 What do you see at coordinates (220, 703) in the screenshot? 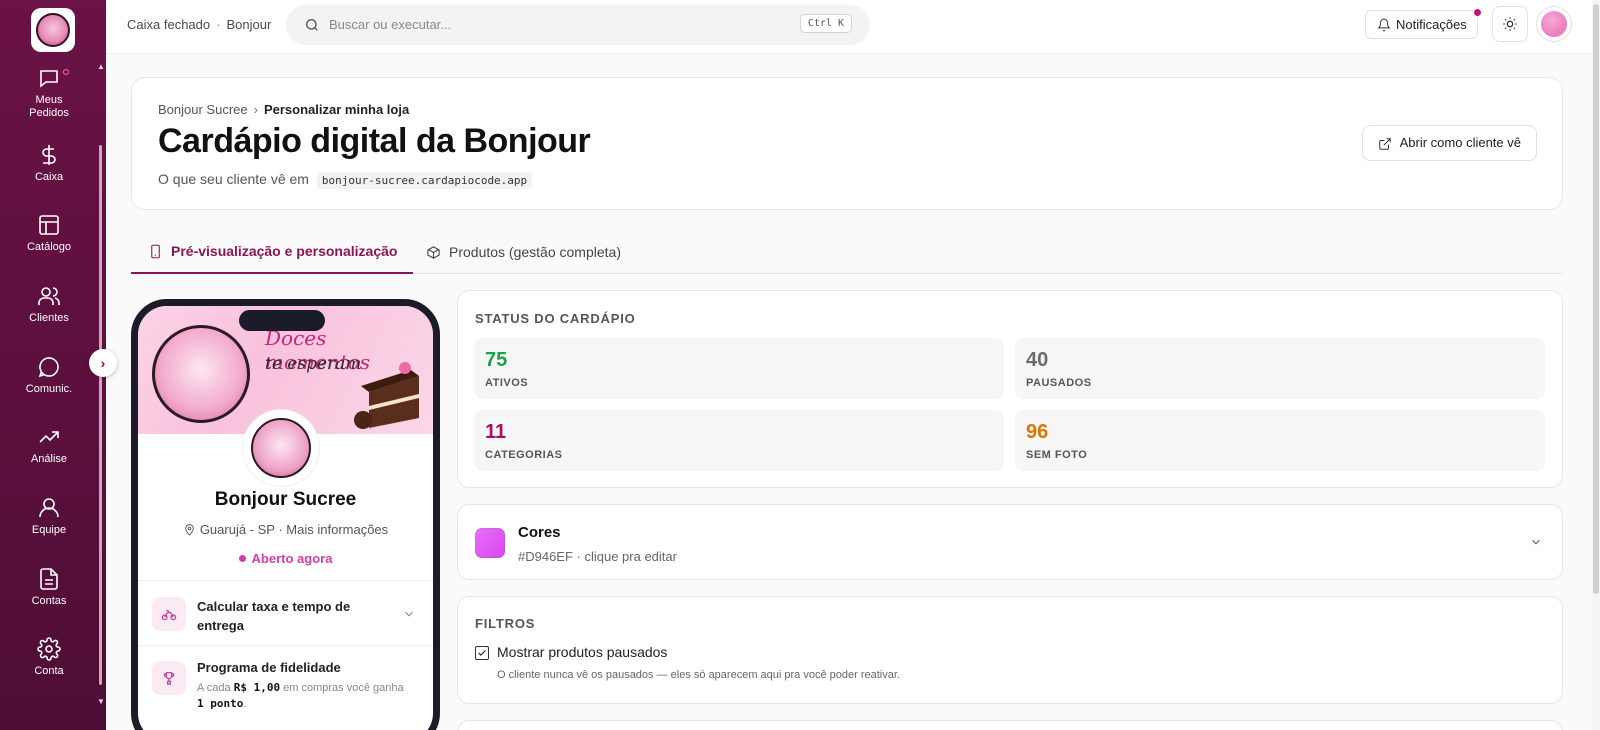
I see `loyalty-points: 1 ponto` at bounding box center [220, 703].